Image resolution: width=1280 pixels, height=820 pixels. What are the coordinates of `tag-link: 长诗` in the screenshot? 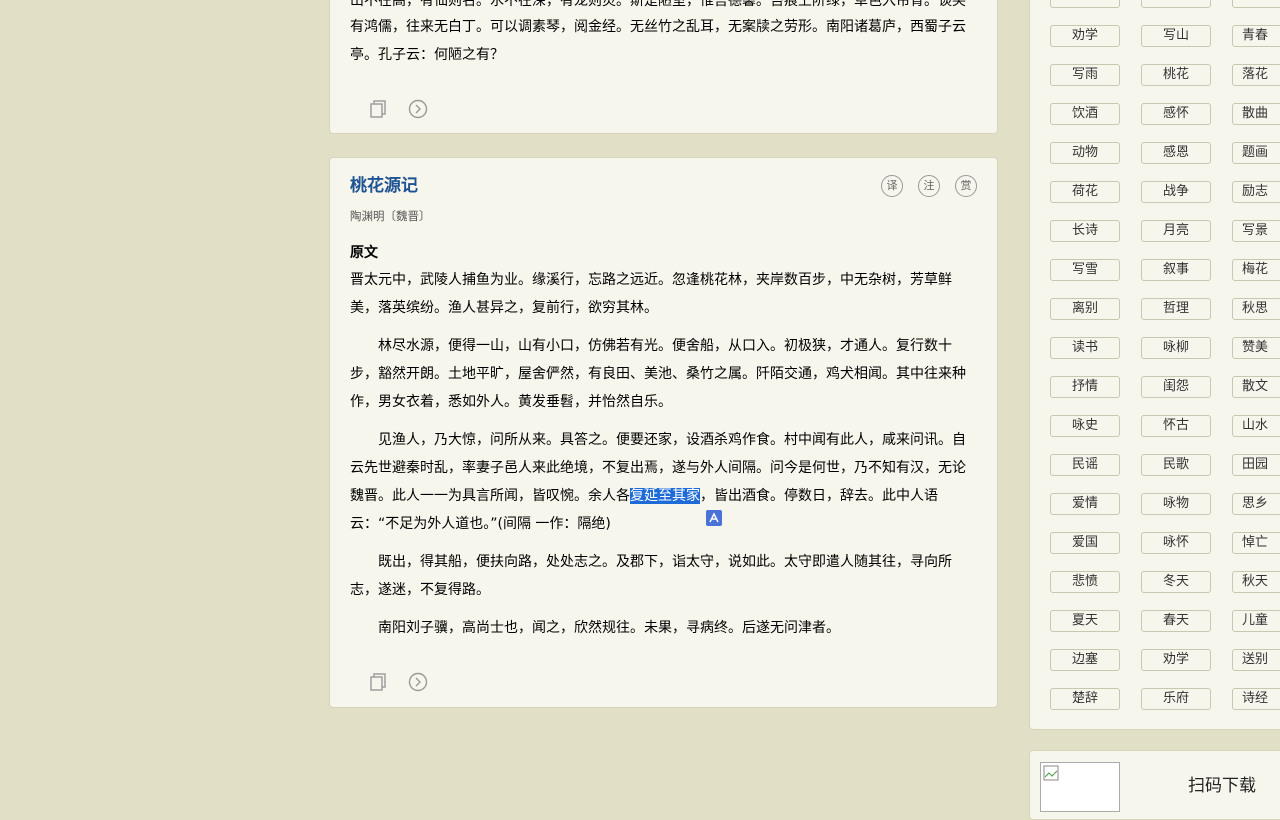 It's located at (1085, 231).